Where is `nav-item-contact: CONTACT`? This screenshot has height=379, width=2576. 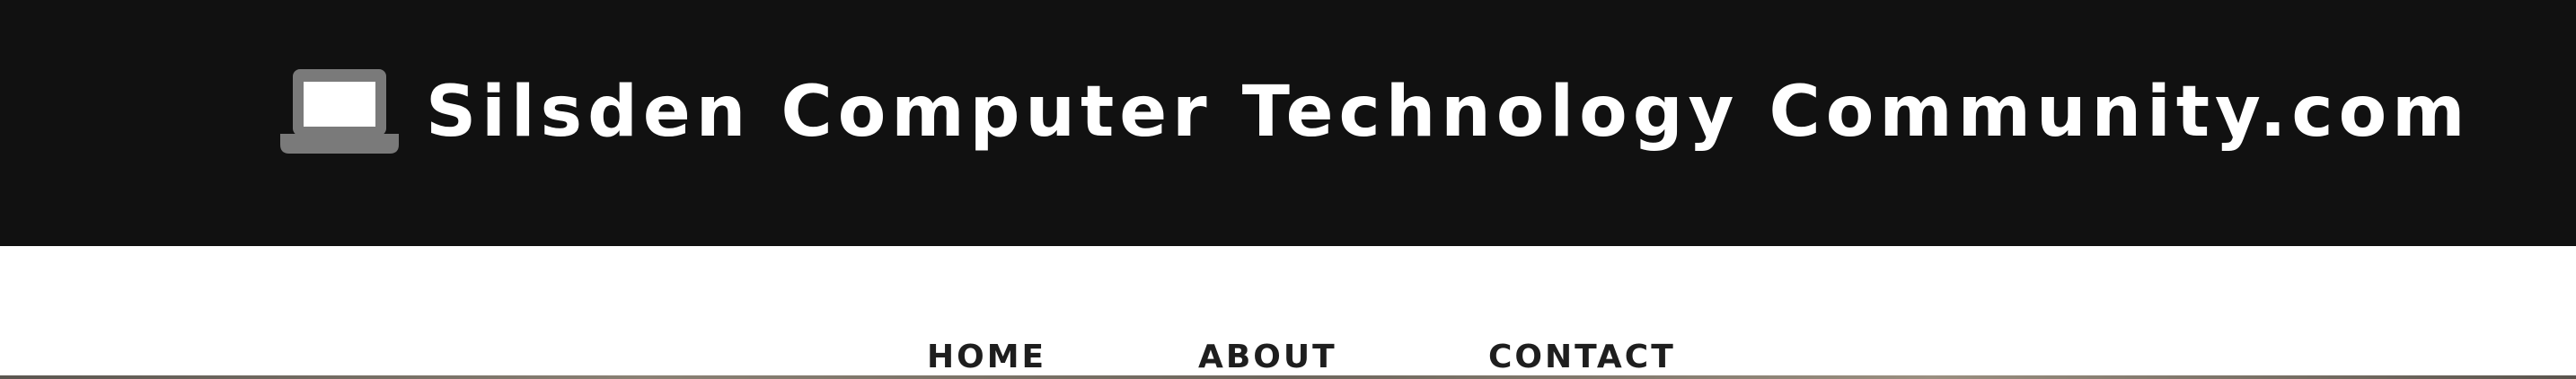
nav-item-contact: CONTACT is located at coordinates (1582, 357).